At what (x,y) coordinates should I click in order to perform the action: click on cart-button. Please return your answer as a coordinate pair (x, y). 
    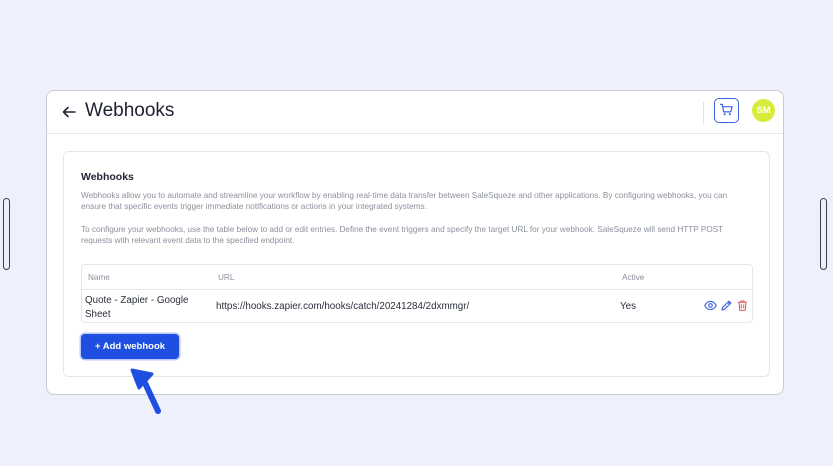
    Looking at the image, I should click on (726, 110).